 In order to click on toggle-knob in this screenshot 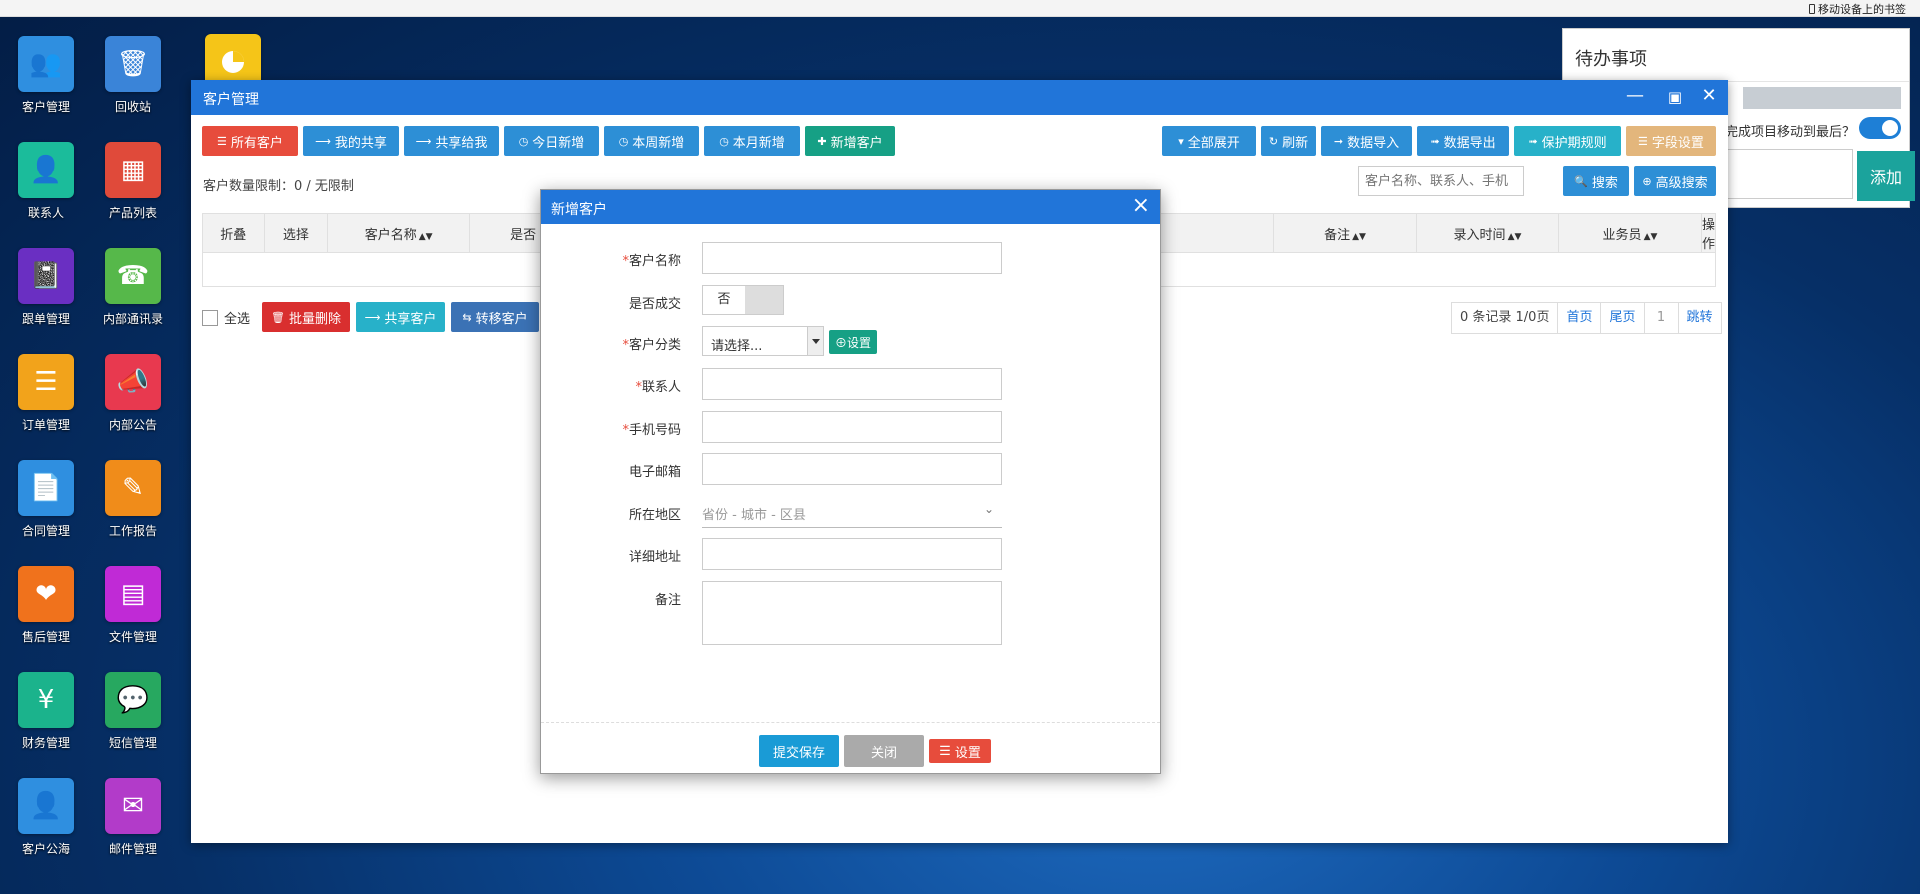, I will do `click(764, 300)`.